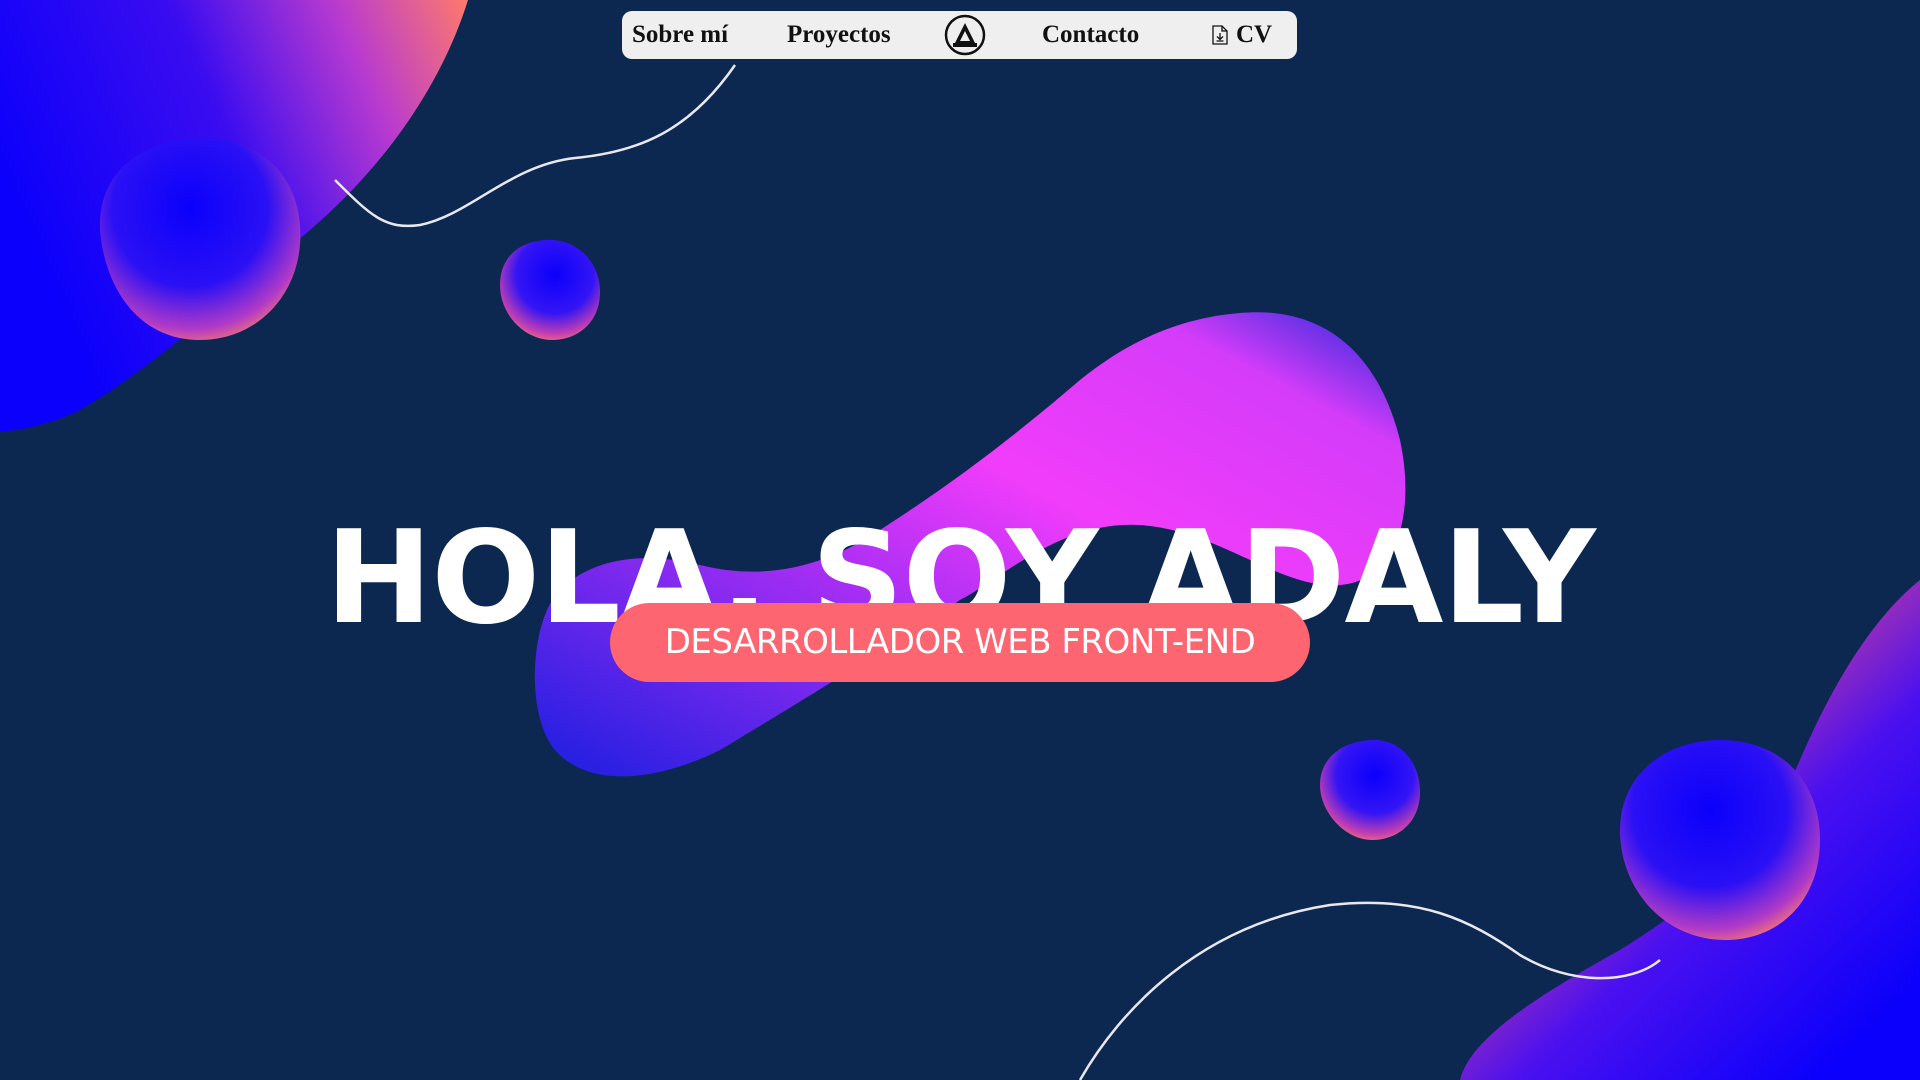  What do you see at coordinates (550, 289) in the screenshot?
I see `bubble-small-top` at bounding box center [550, 289].